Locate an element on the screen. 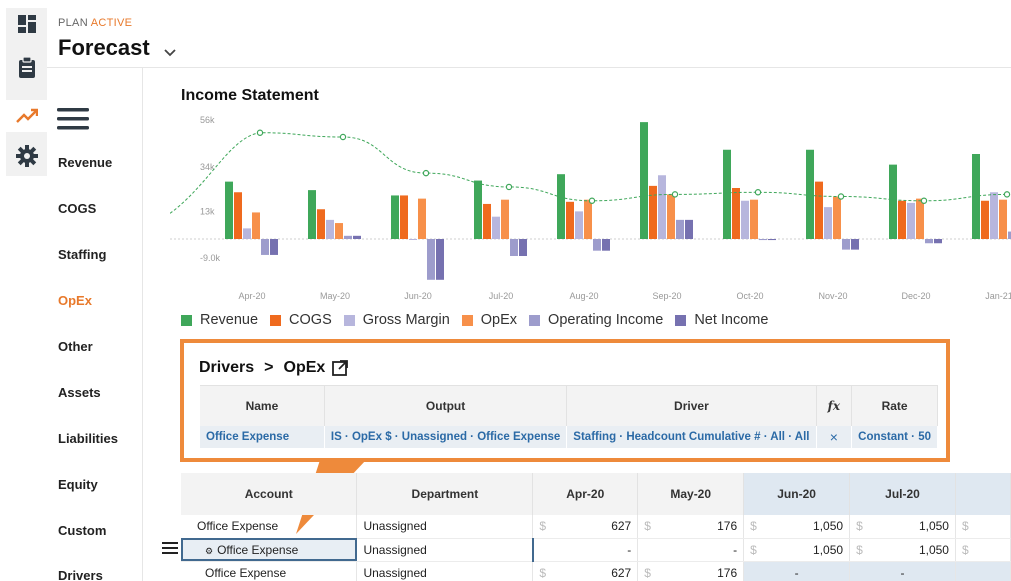 Image resolution: width=1011 pixels, height=581 pixels. value-cell is located at coordinates (983, 571).